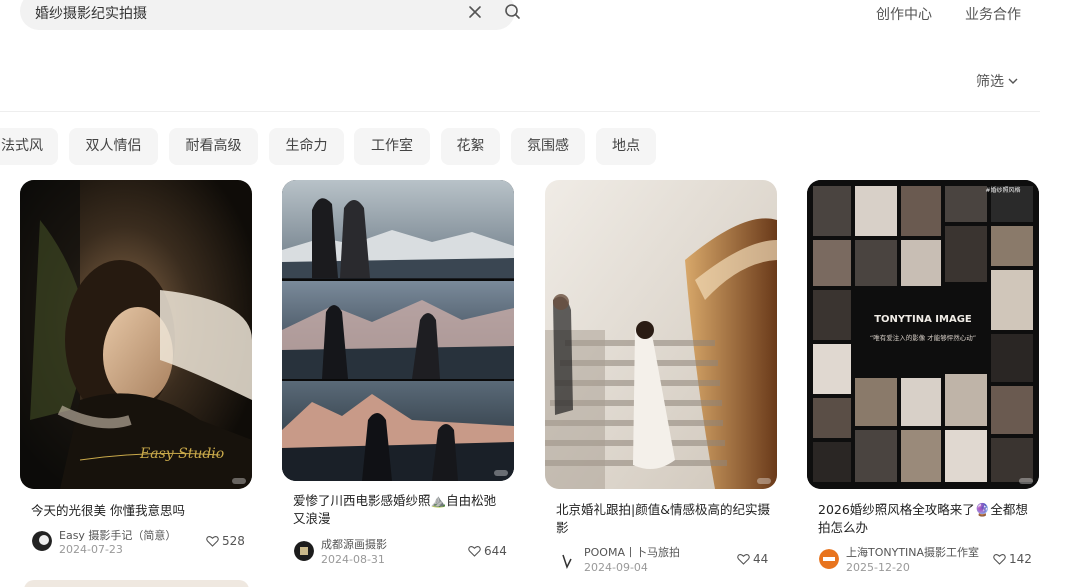 The width and height of the screenshot is (1080, 587). What do you see at coordinates (1002, 190) in the screenshot?
I see `tagline-text: #婚纱照风格` at bounding box center [1002, 190].